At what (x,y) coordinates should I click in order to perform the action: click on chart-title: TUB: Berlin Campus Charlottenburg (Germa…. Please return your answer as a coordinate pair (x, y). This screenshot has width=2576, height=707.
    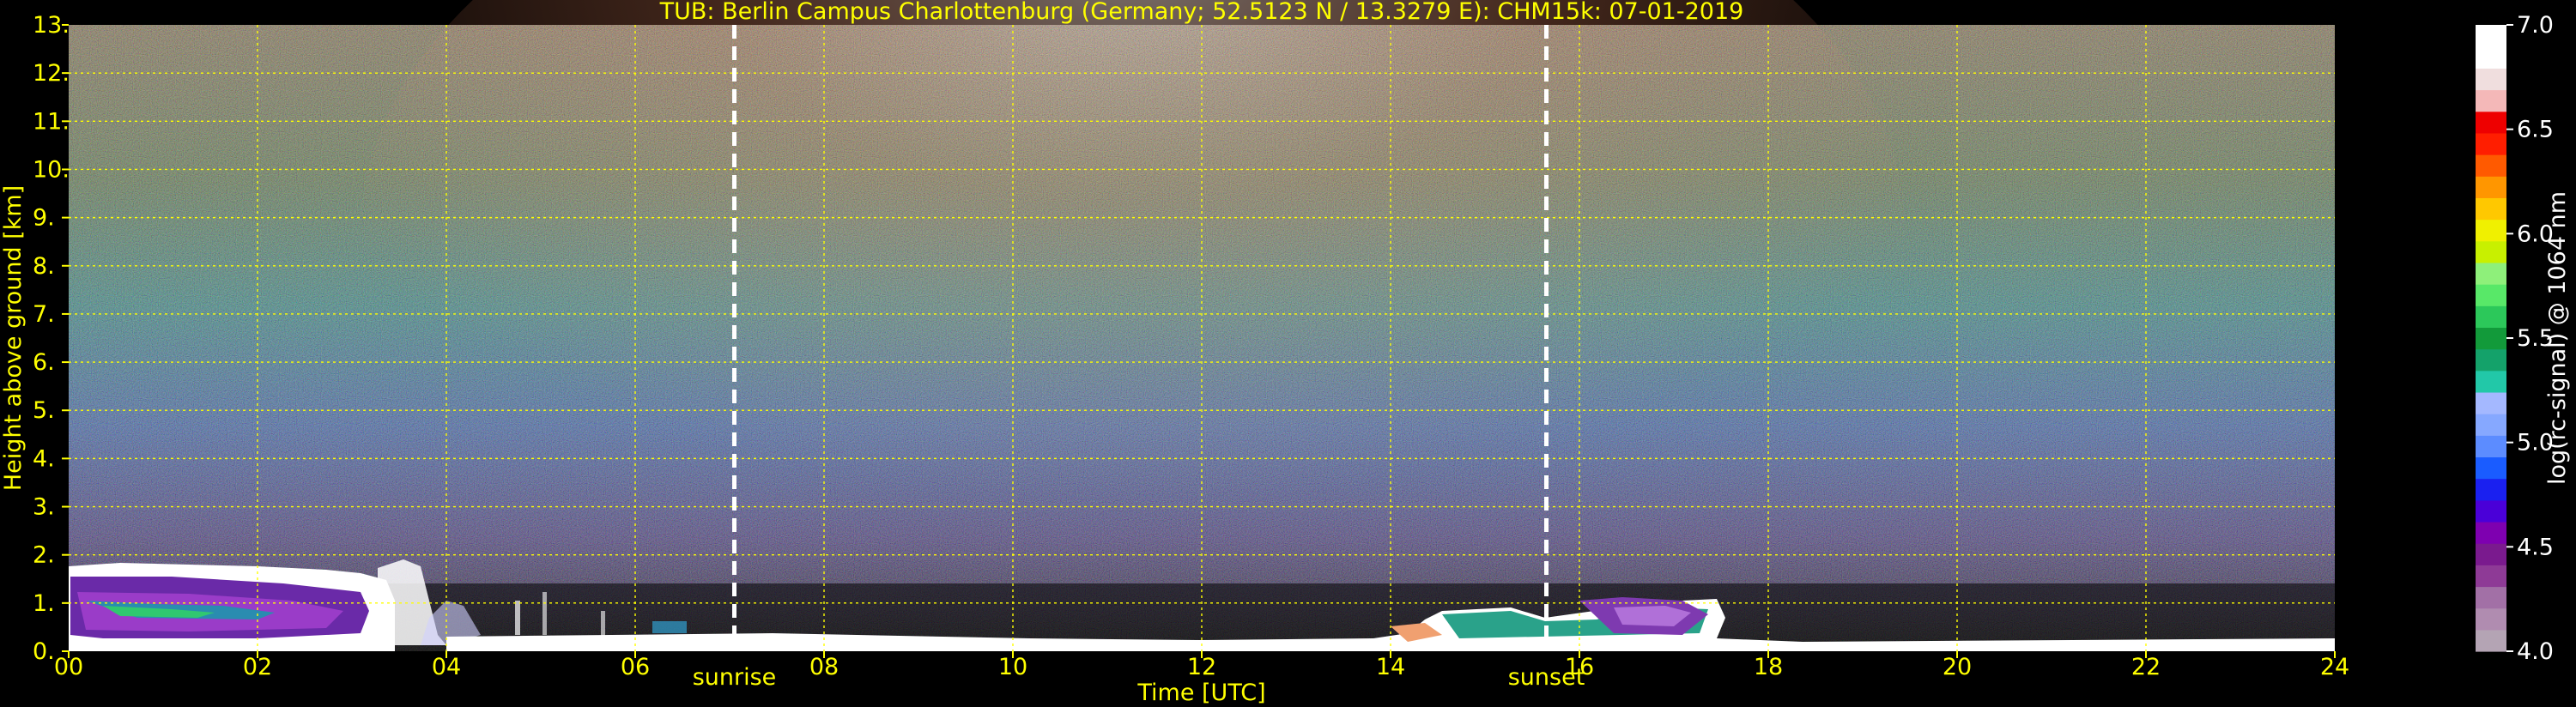
    Looking at the image, I should click on (1201, 12).